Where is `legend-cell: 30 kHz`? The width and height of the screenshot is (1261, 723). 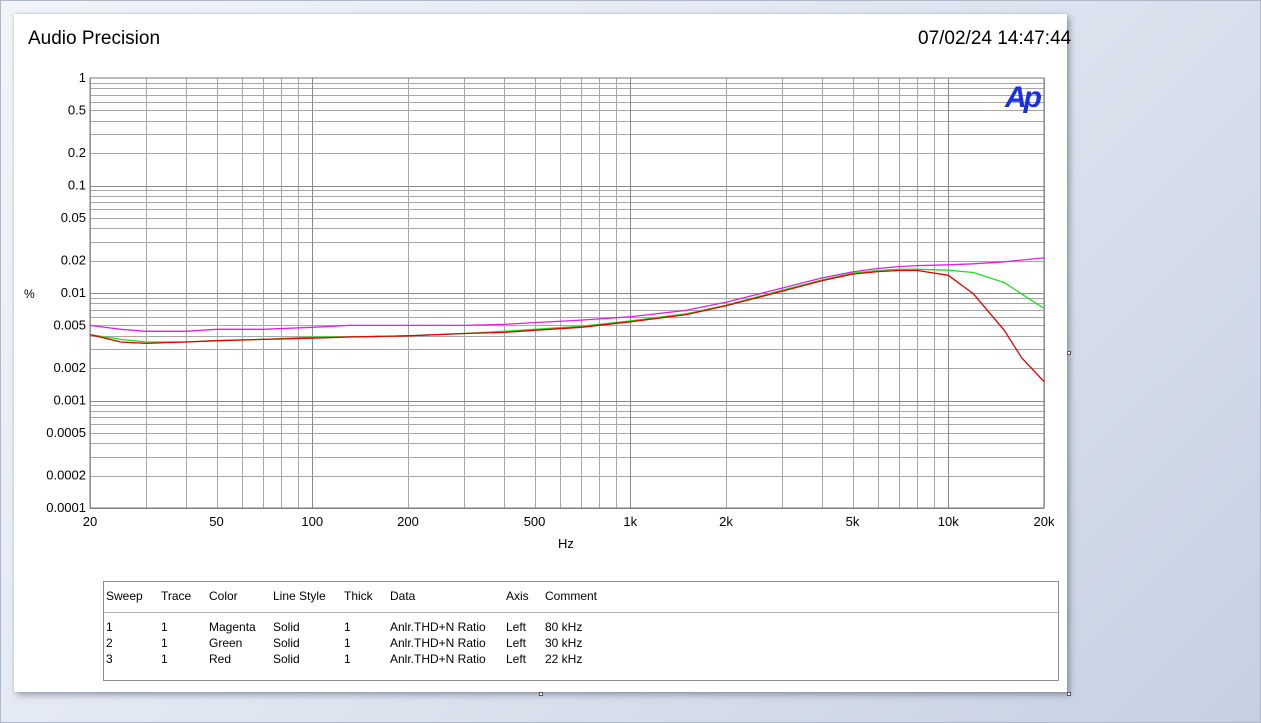
legend-cell: 30 kHz is located at coordinates (564, 643).